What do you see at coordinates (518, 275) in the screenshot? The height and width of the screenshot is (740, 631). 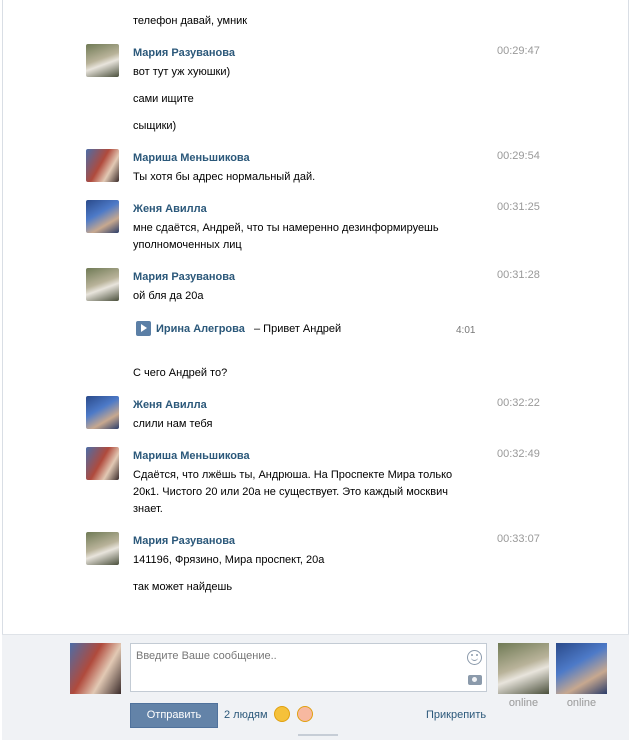 I see `message-time: 00:31:28` at bounding box center [518, 275].